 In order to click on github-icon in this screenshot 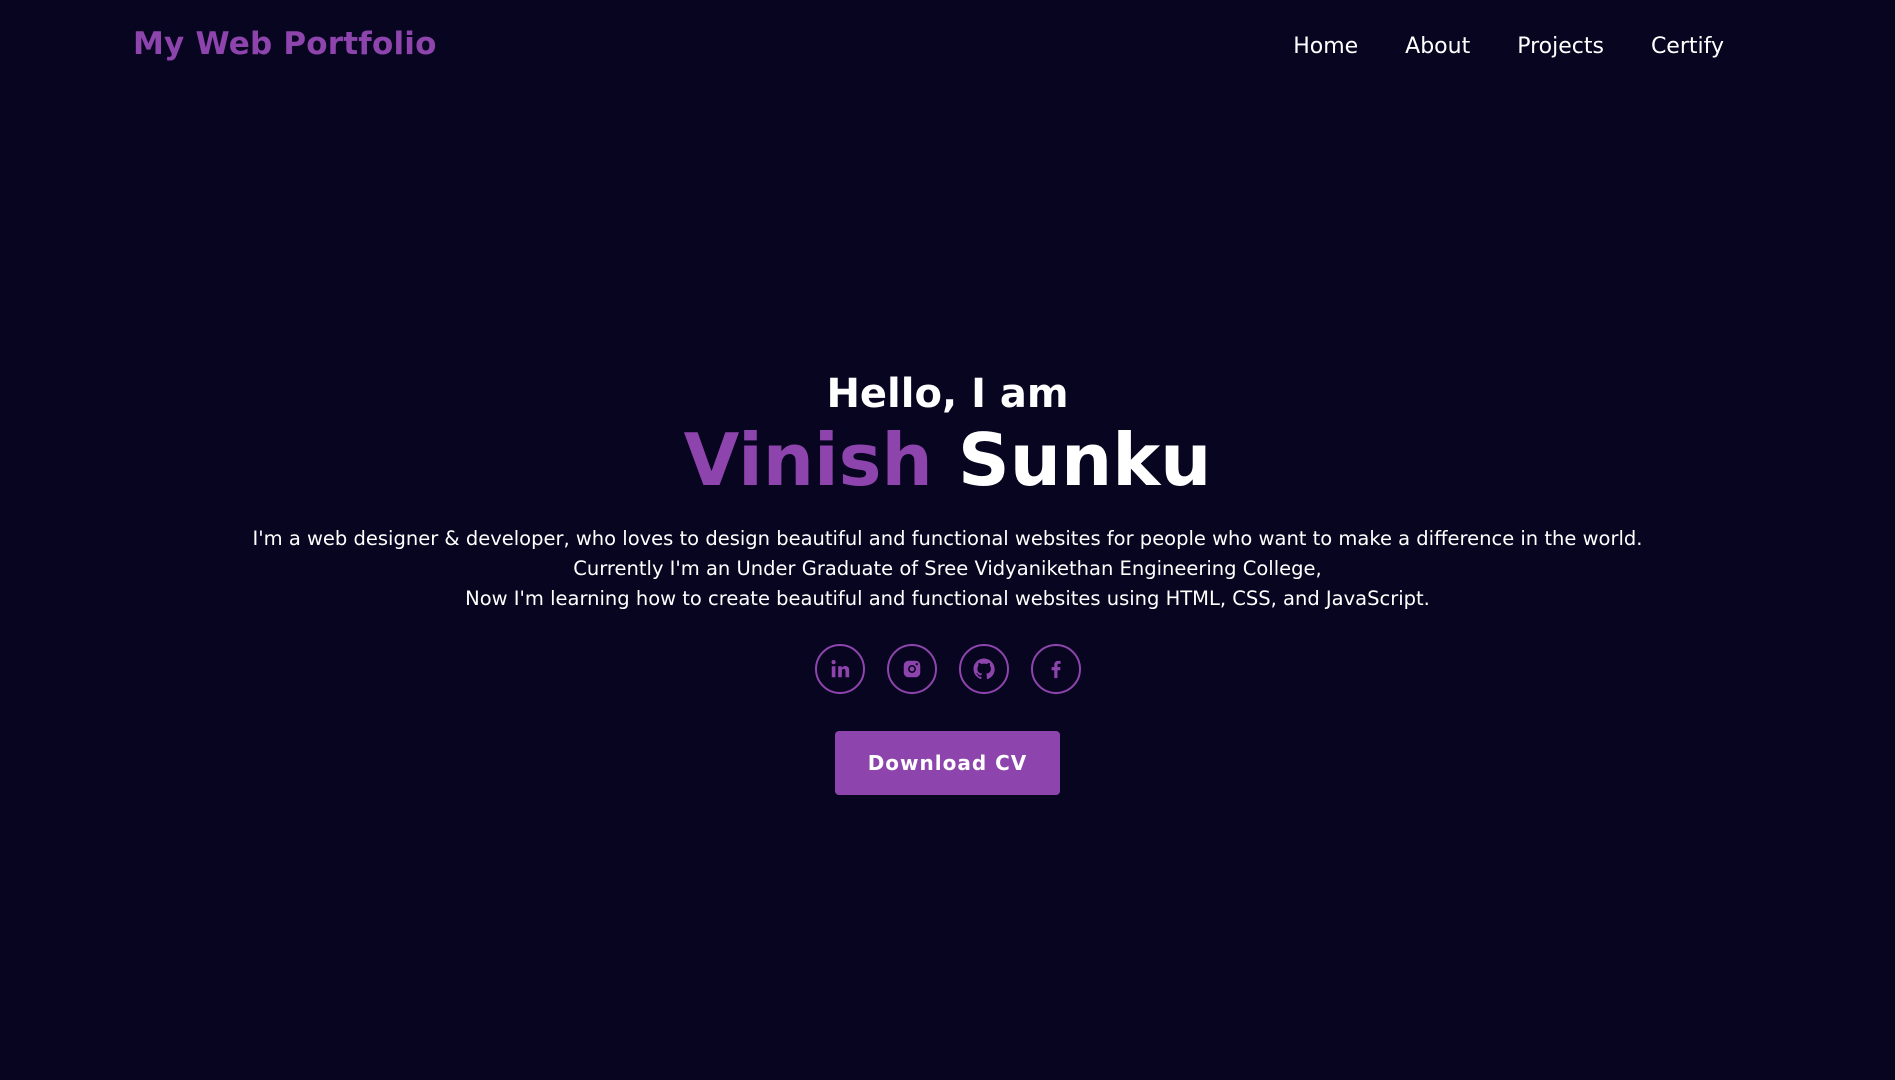, I will do `click(984, 669)`.